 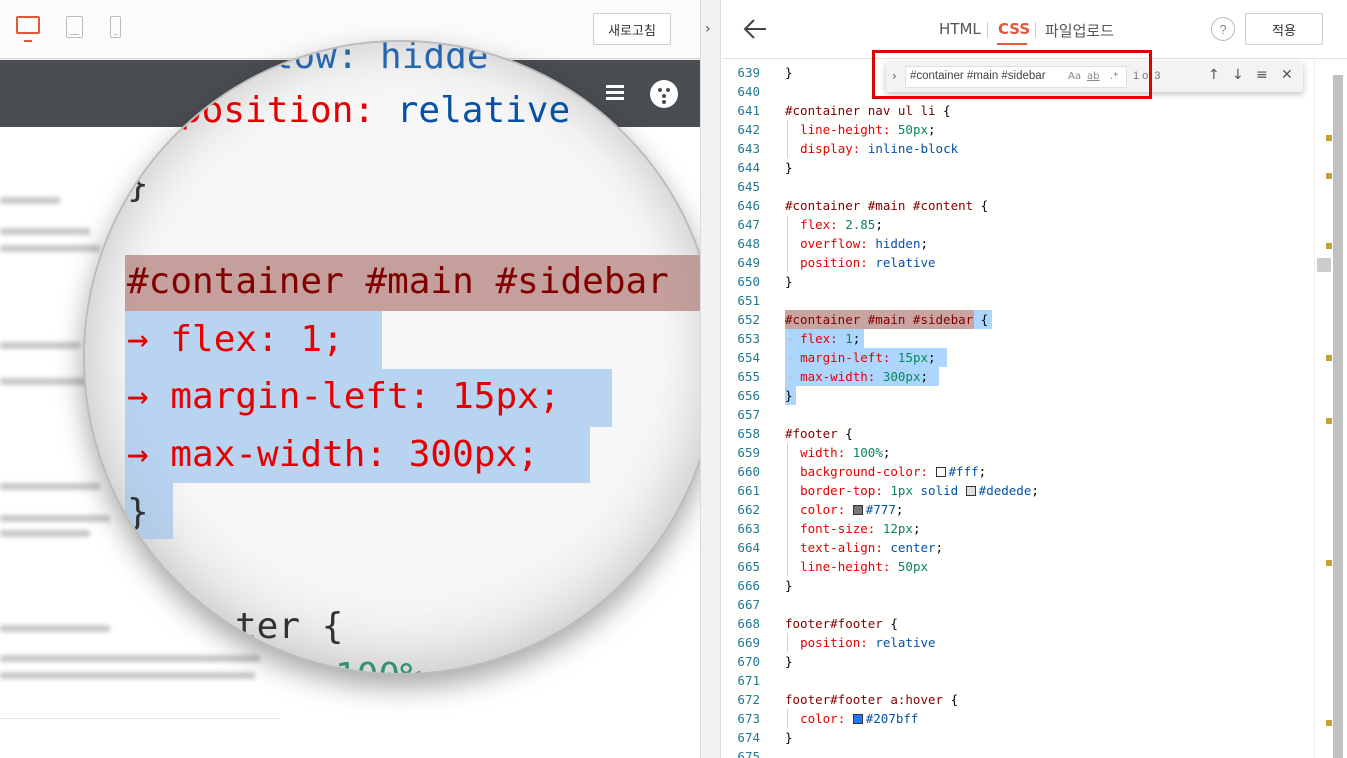 I want to click on code-line: 659 width: 100%;, so click(x=1022, y=452).